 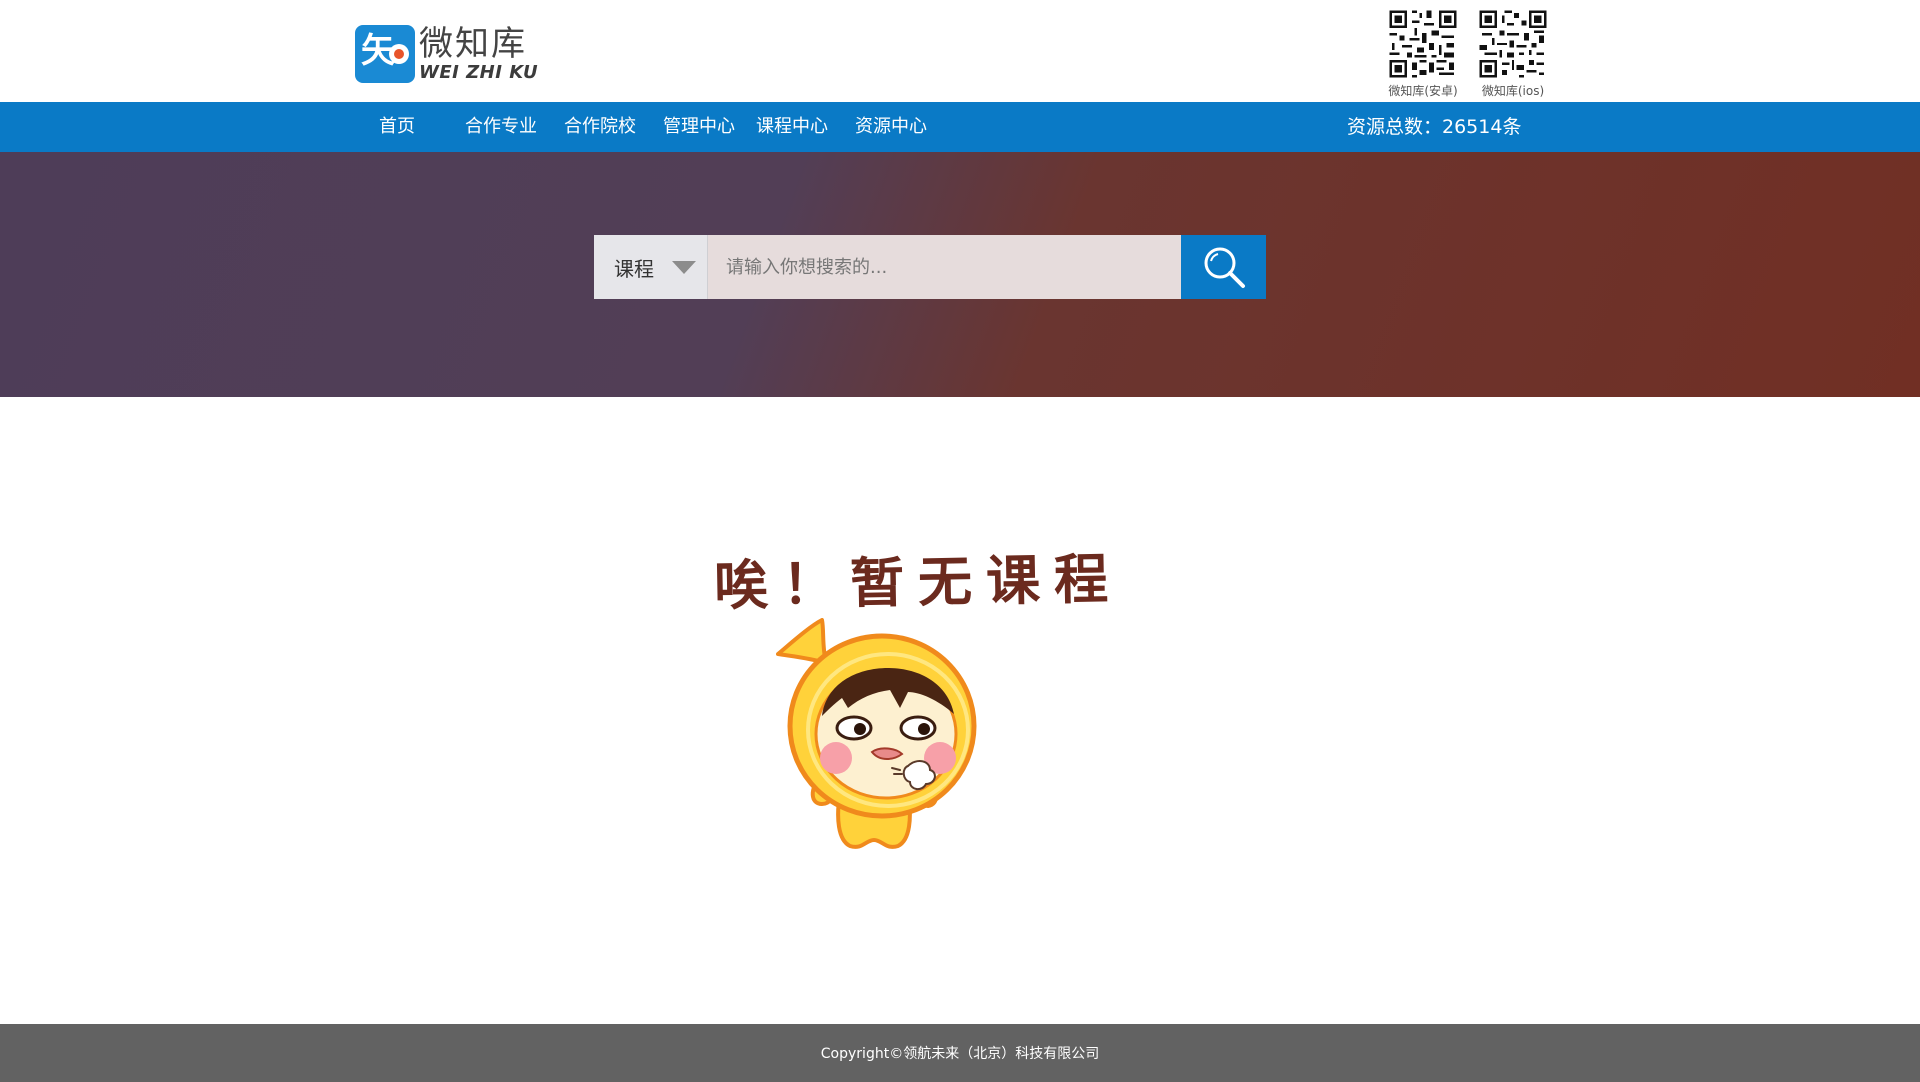 I want to click on qr-ios: 微知库(ios), so click(x=1513, y=53).